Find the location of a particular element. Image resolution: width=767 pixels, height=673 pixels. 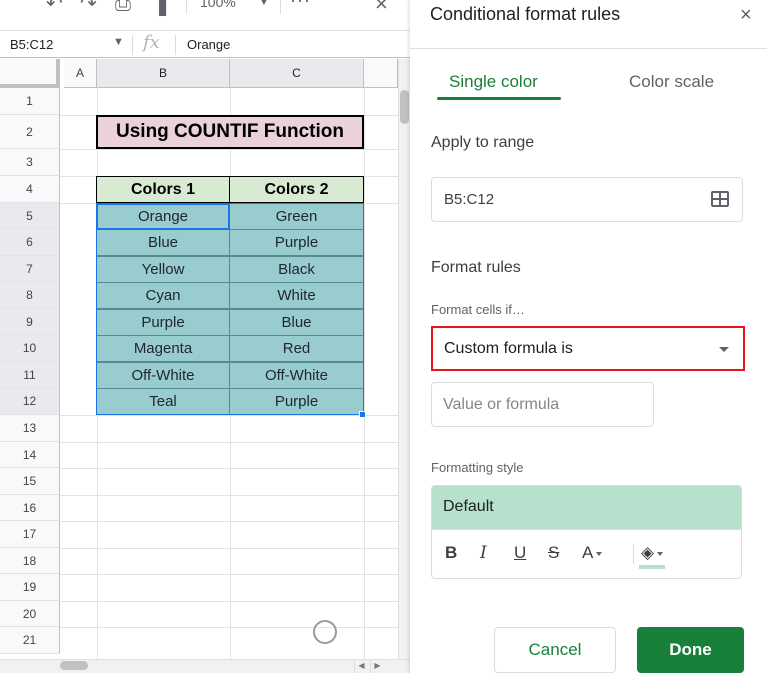

fill-color-button: ◈ is located at coordinates (652, 553).